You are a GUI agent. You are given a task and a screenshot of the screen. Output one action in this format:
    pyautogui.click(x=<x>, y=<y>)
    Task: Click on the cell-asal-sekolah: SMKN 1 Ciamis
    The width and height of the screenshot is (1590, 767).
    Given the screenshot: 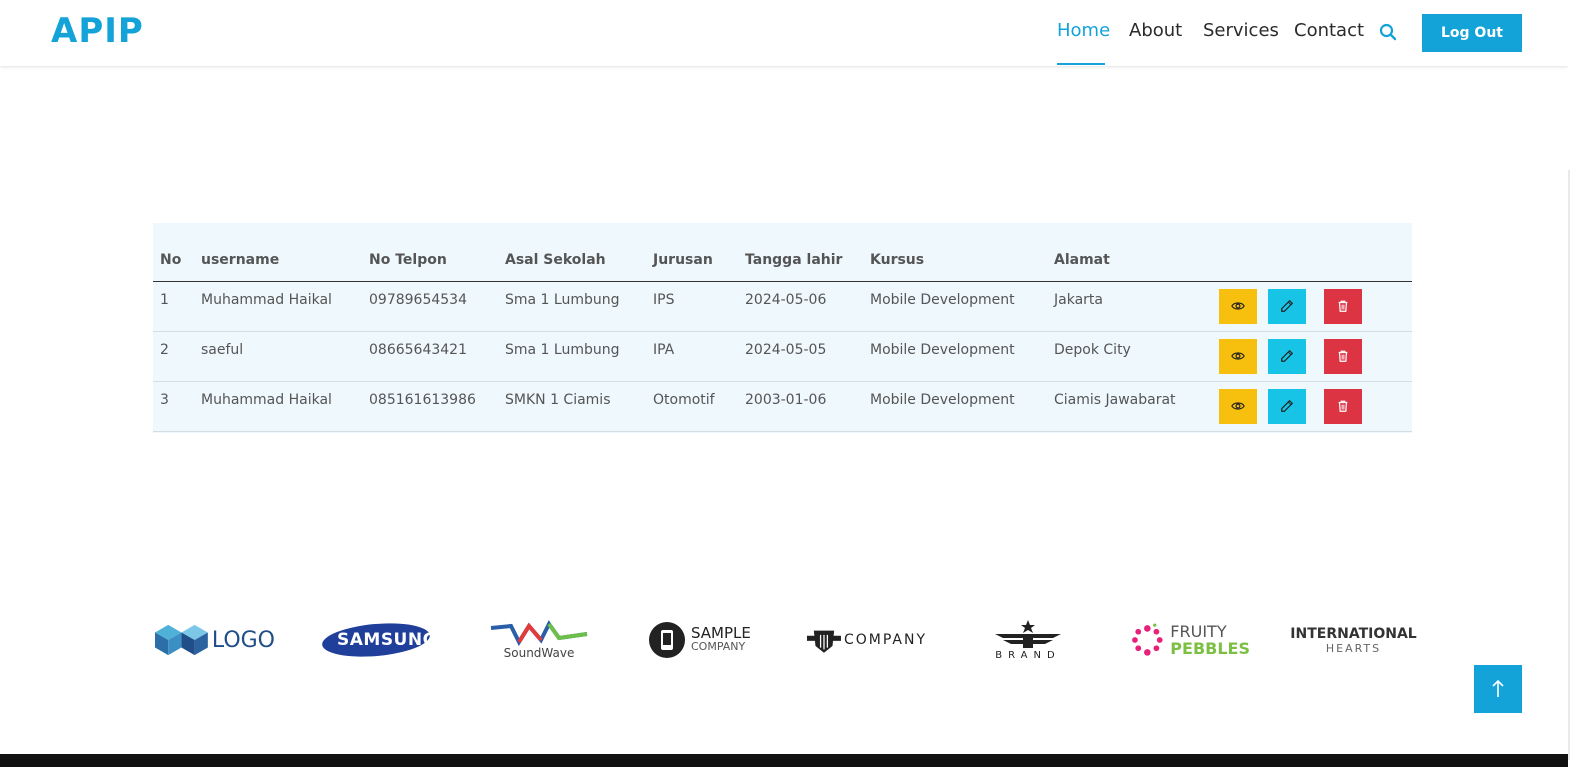 What is the action you would take?
    pyautogui.click(x=572, y=406)
    